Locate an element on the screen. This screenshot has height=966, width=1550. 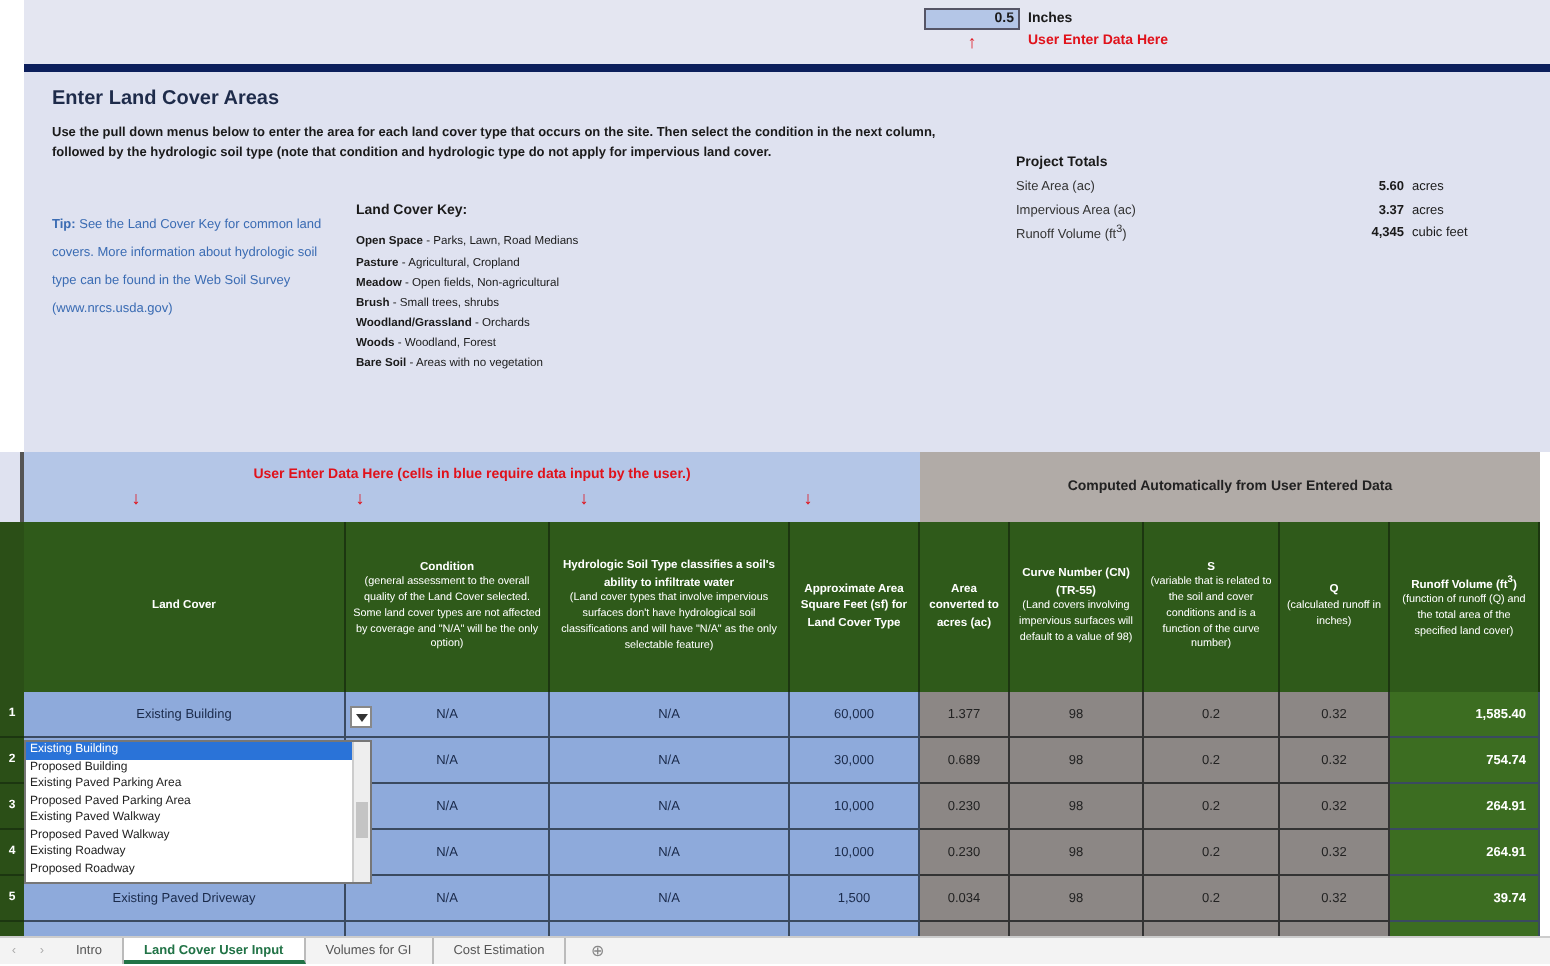
row-header is located at coordinates (12, 929).